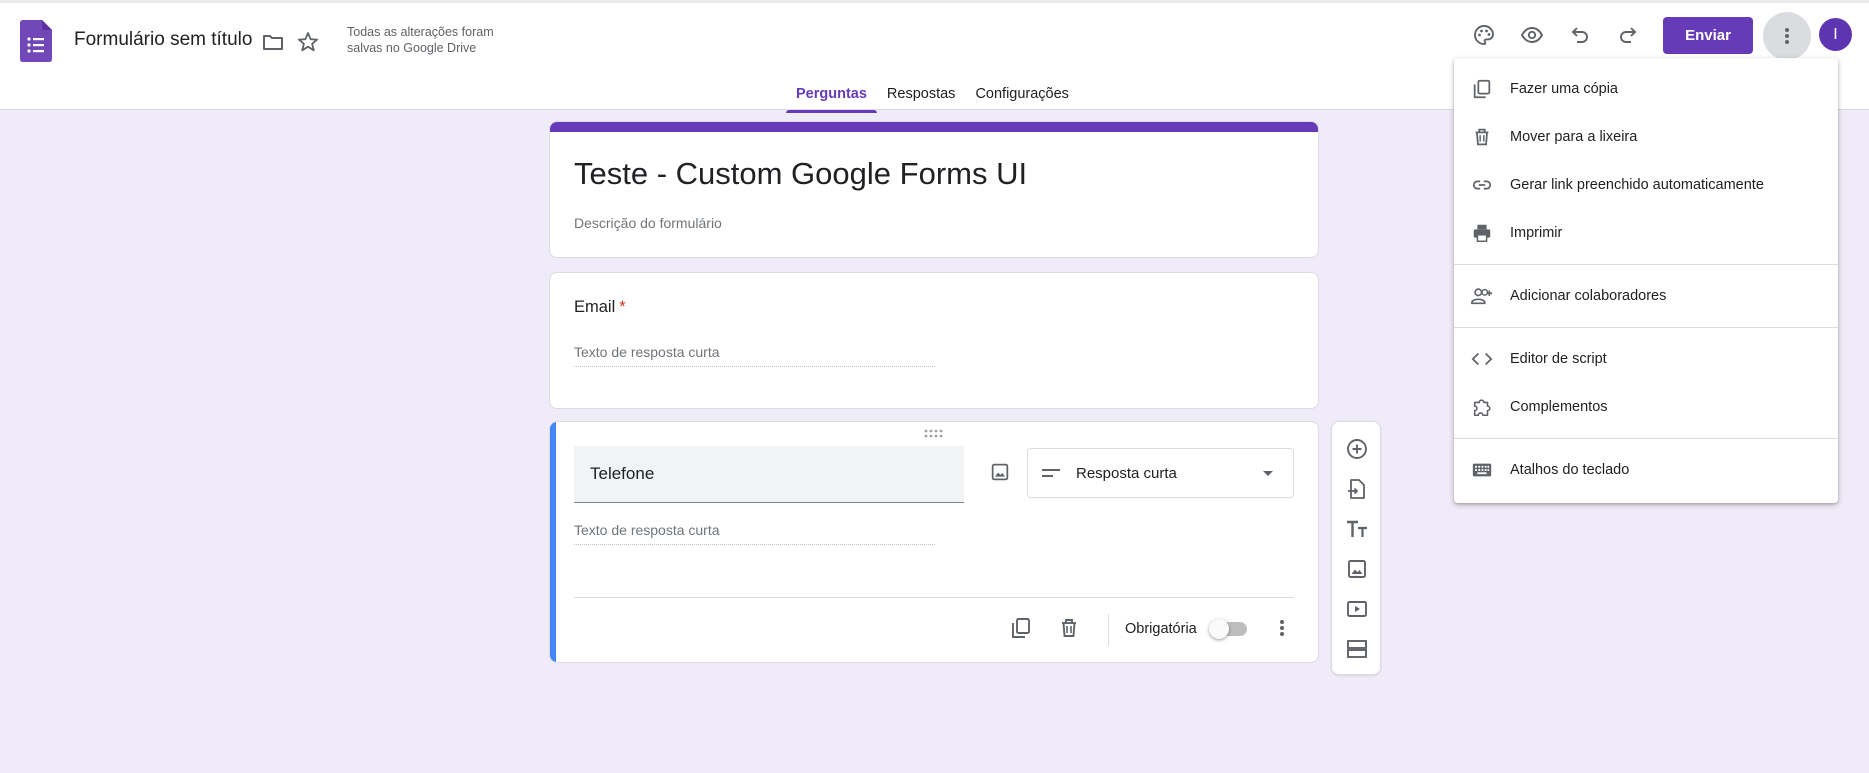  What do you see at coordinates (1482, 407) in the screenshot?
I see `puzzle-icon` at bounding box center [1482, 407].